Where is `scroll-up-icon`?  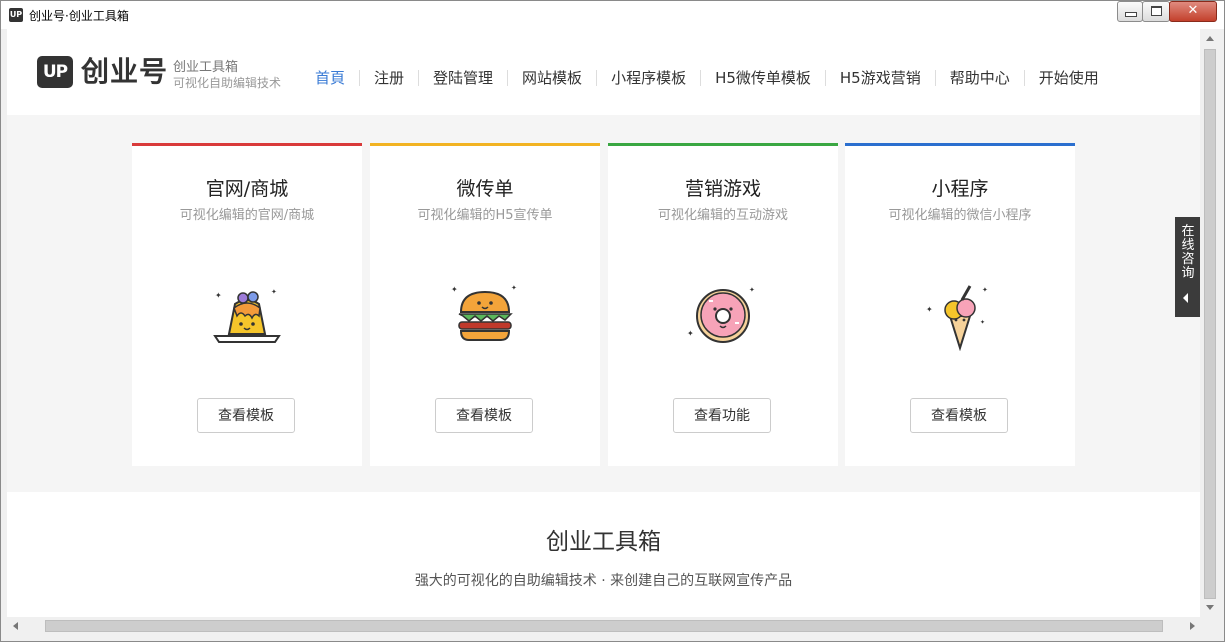
scroll-up-icon is located at coordinates (1210, 38).